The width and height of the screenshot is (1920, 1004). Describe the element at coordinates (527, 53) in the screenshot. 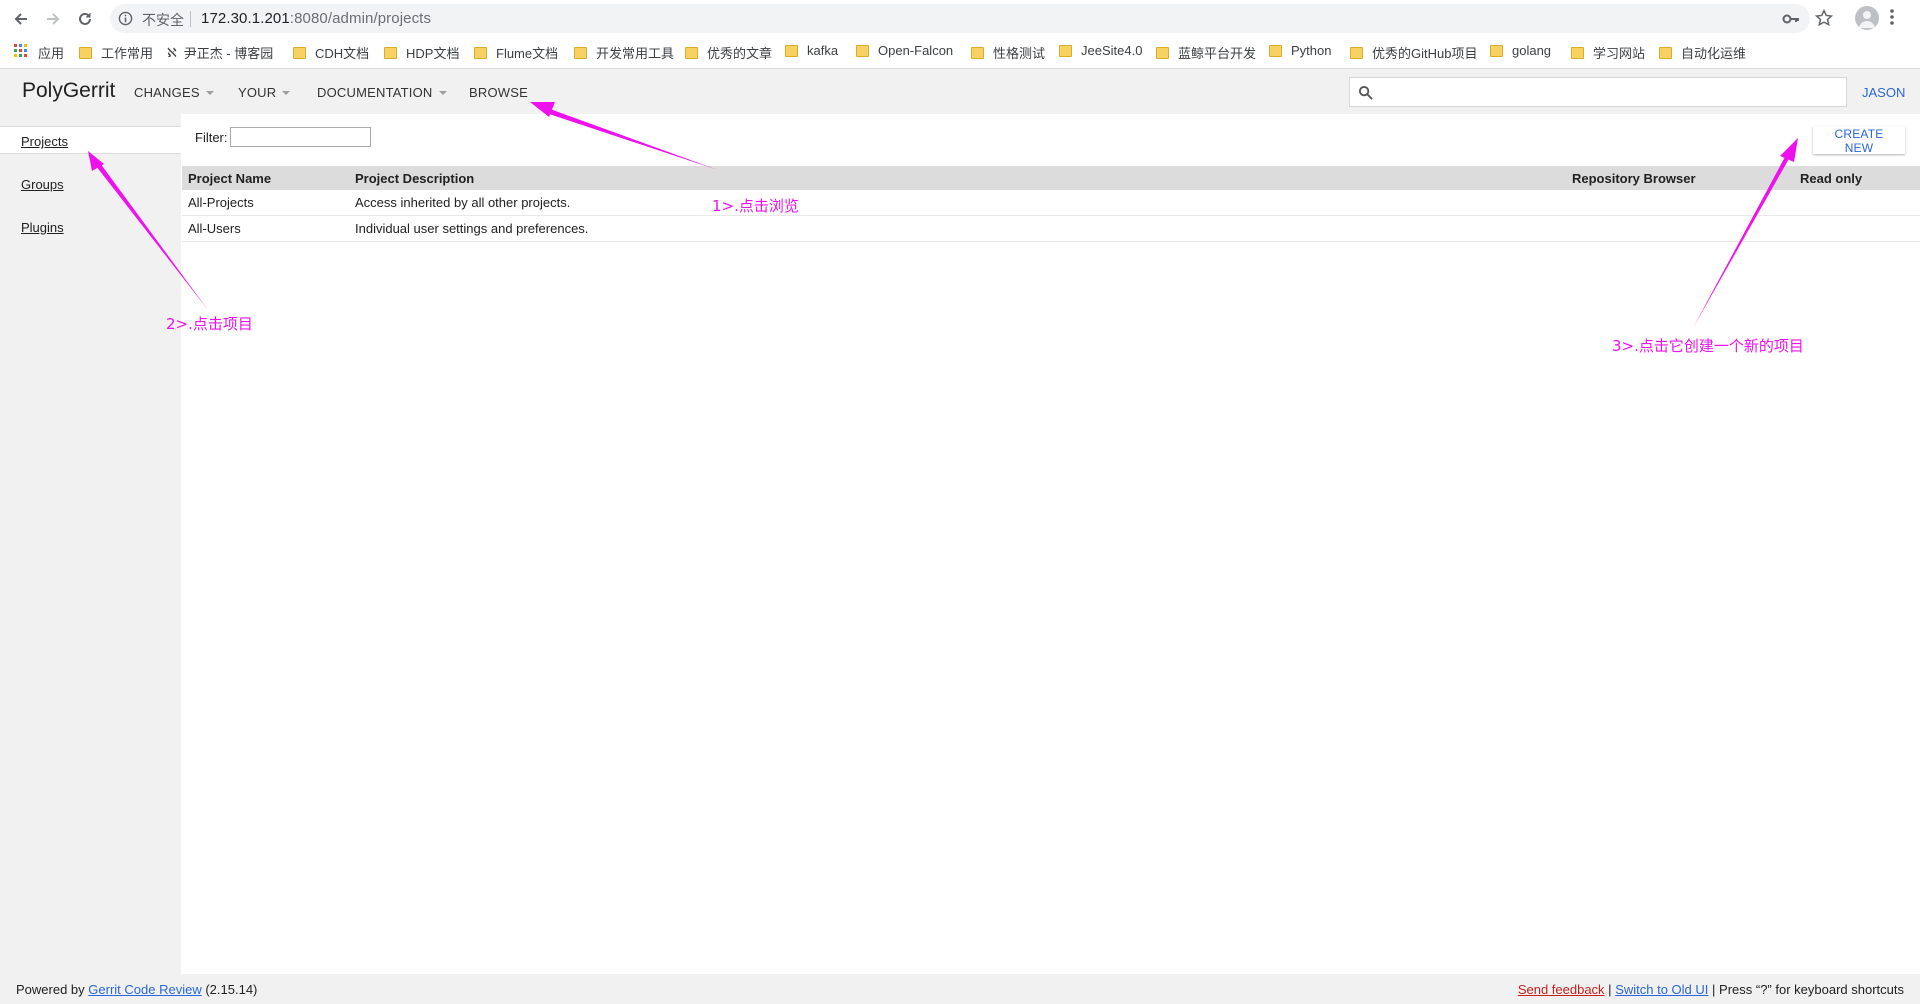

I see `bookmark-label: Flume文档` at that location.